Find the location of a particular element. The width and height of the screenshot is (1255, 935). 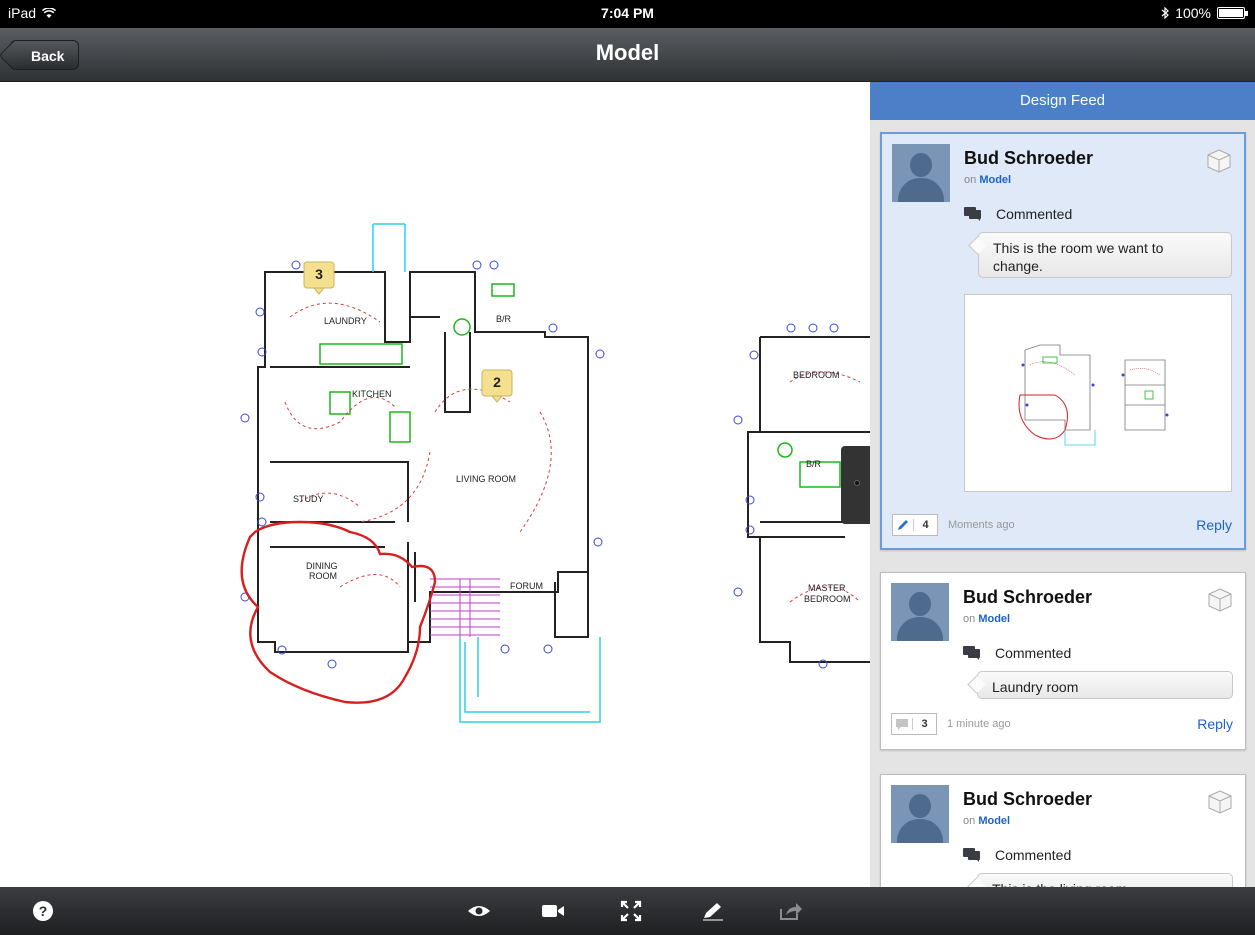

handle-grip-icon is located at coordinates (857, 483).